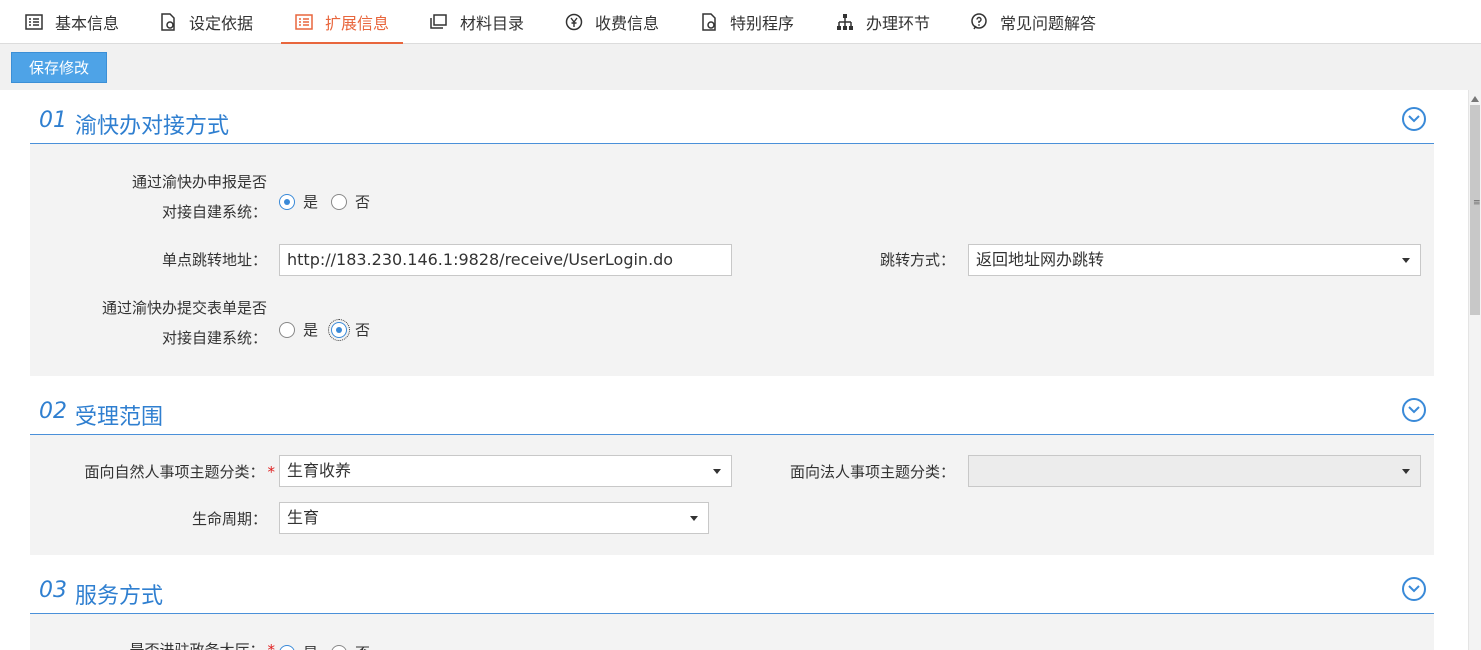 This screenshot has height=650, width=1481. Describe the element at coordinates (199, 182) in the screenshot. I see `label-line: 通过渝快办申报是否` at that location.